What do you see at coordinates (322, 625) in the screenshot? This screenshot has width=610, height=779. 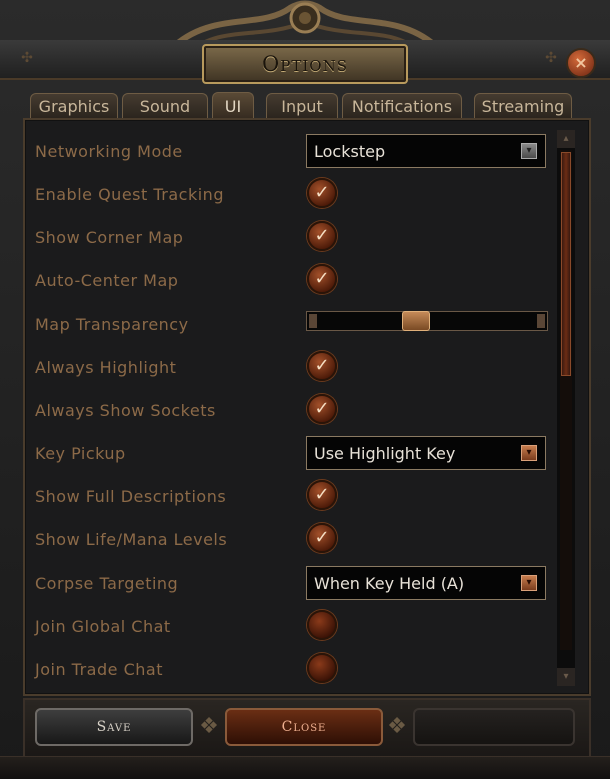 I see `global-chat-checkbox` at bounding box center [322, 625].